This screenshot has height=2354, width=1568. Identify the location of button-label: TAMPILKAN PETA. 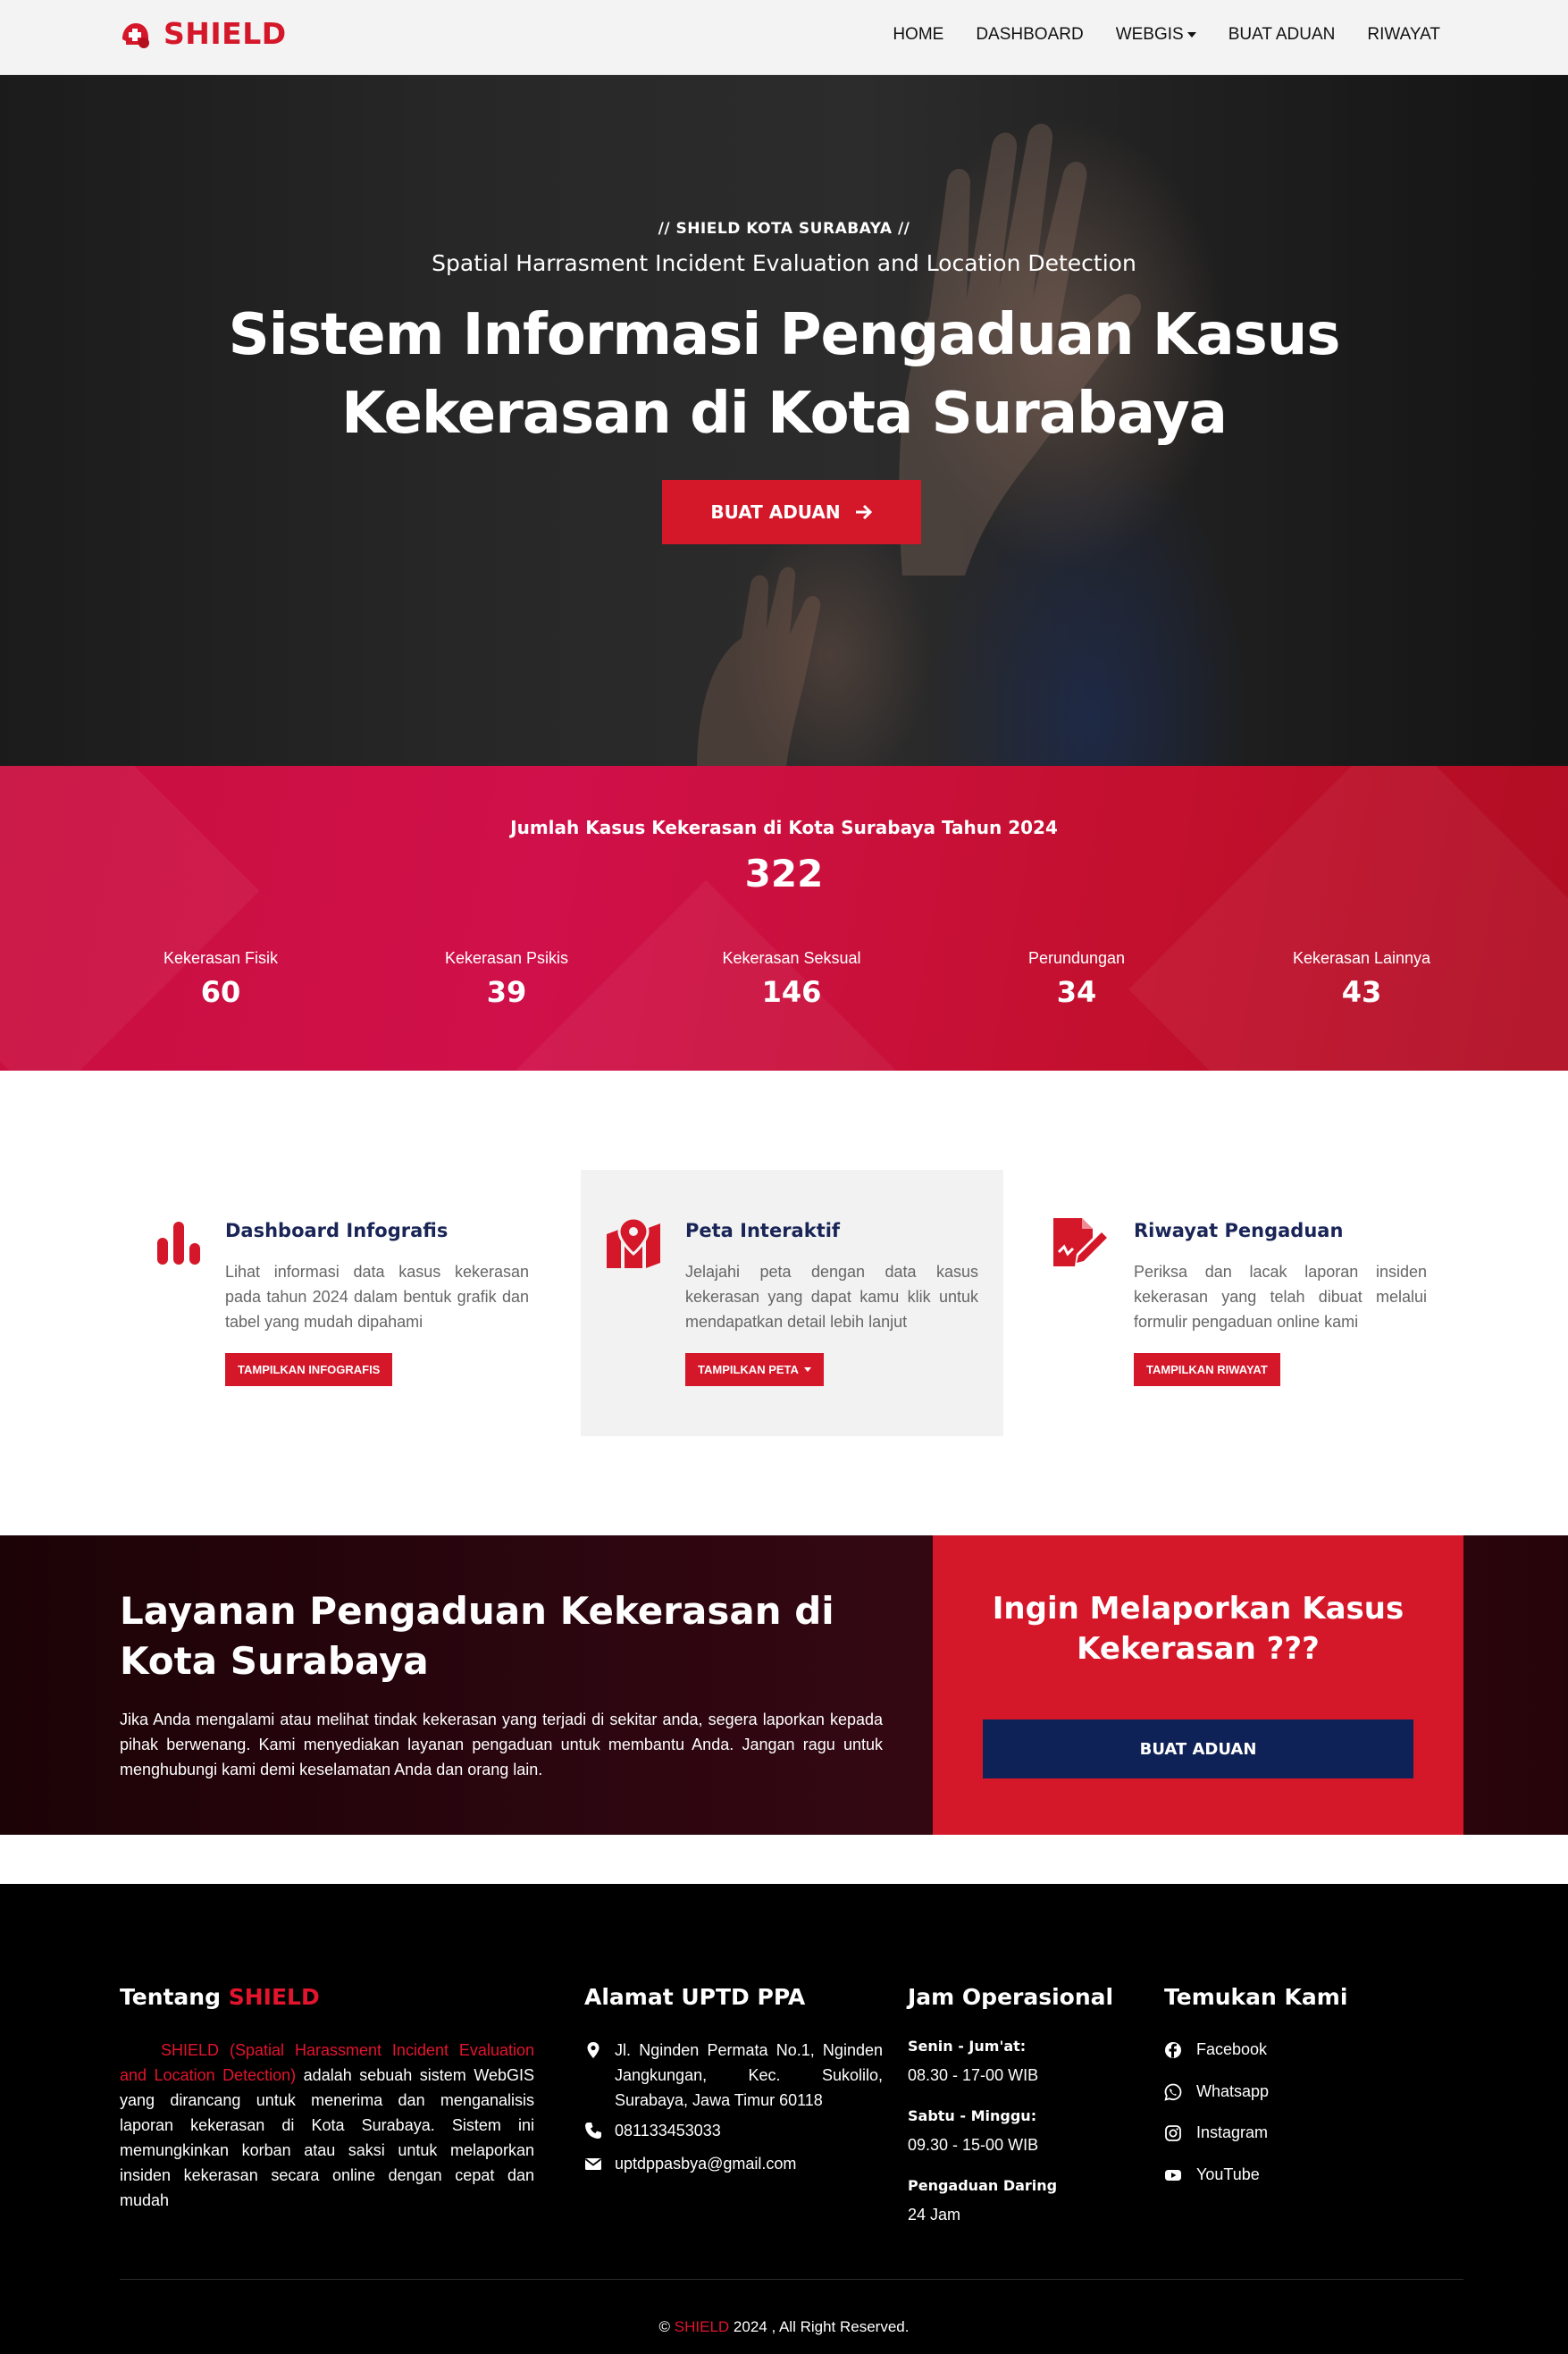
(748, 1369).